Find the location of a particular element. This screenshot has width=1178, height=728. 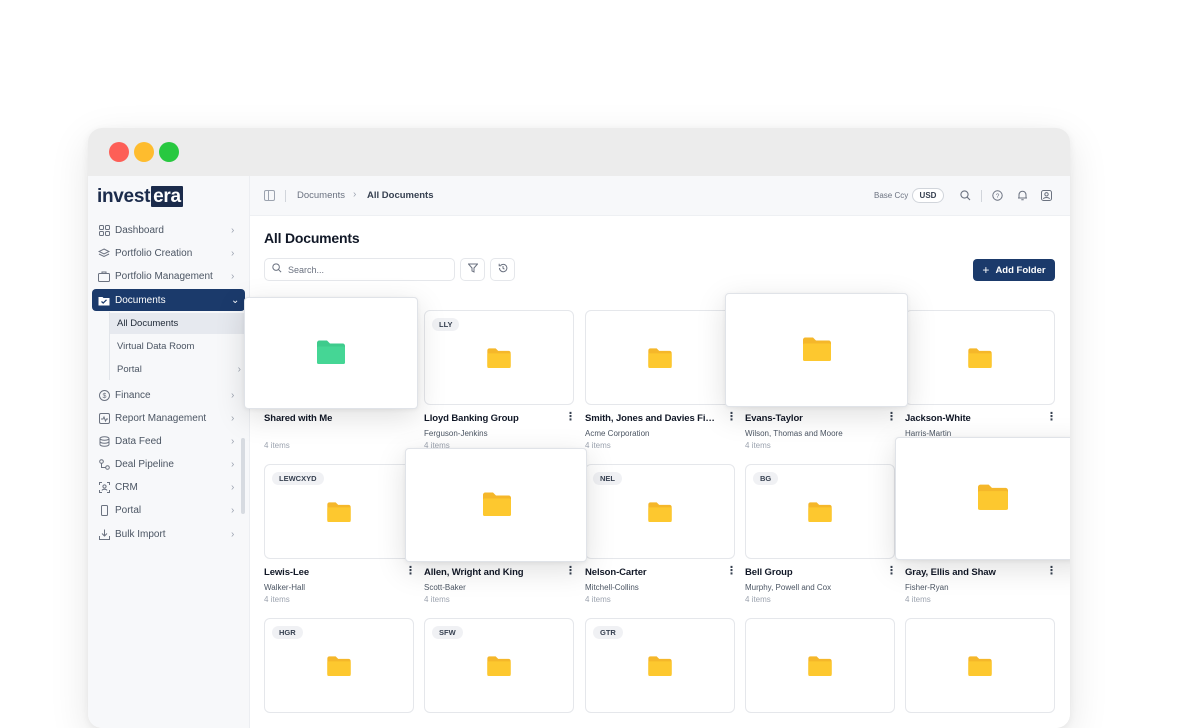

search-input is located at coordinates (368, 269).